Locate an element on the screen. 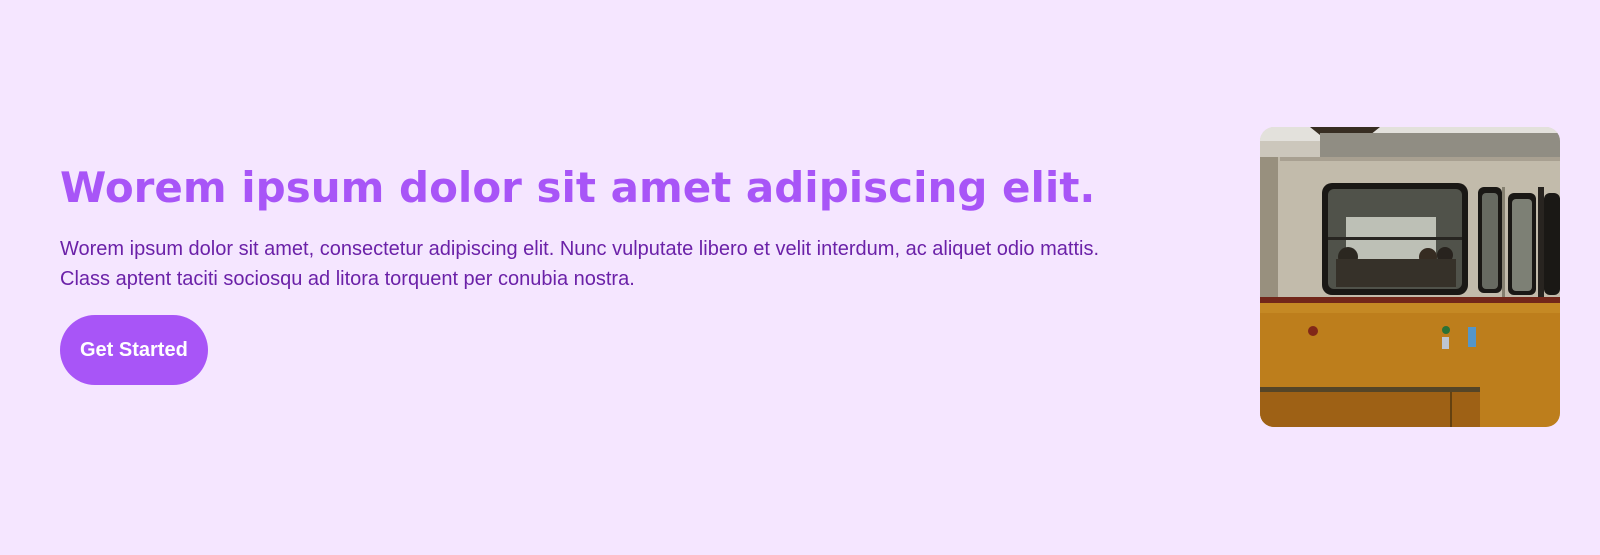 The image size is (1600, 555). hero-image-tram is located at coordinates (1410, 277).